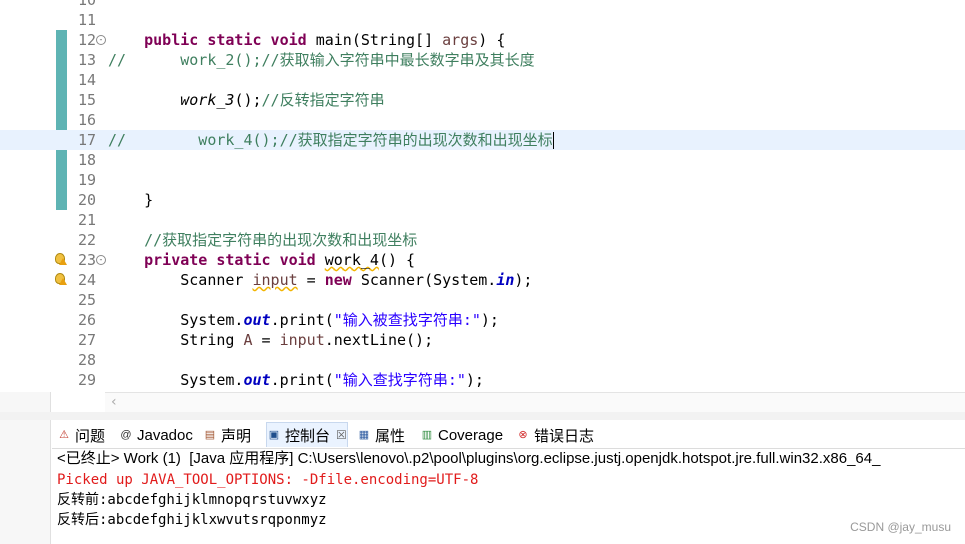  I want to click on code-text: Scanner input = new Scanner(System.in);, so click(320, 280).